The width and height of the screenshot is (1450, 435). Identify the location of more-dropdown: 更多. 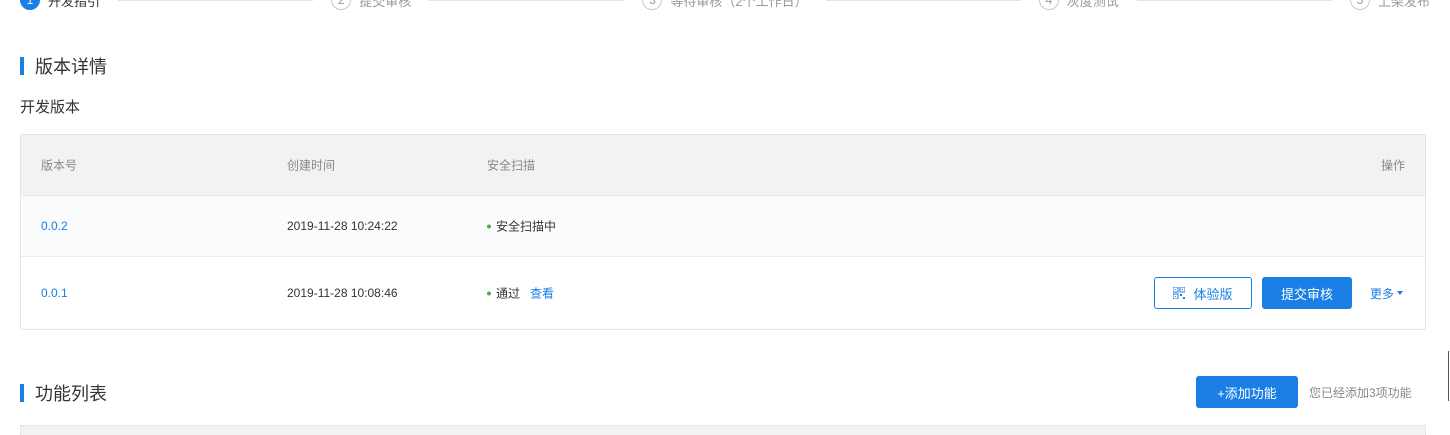
(1386, 293).